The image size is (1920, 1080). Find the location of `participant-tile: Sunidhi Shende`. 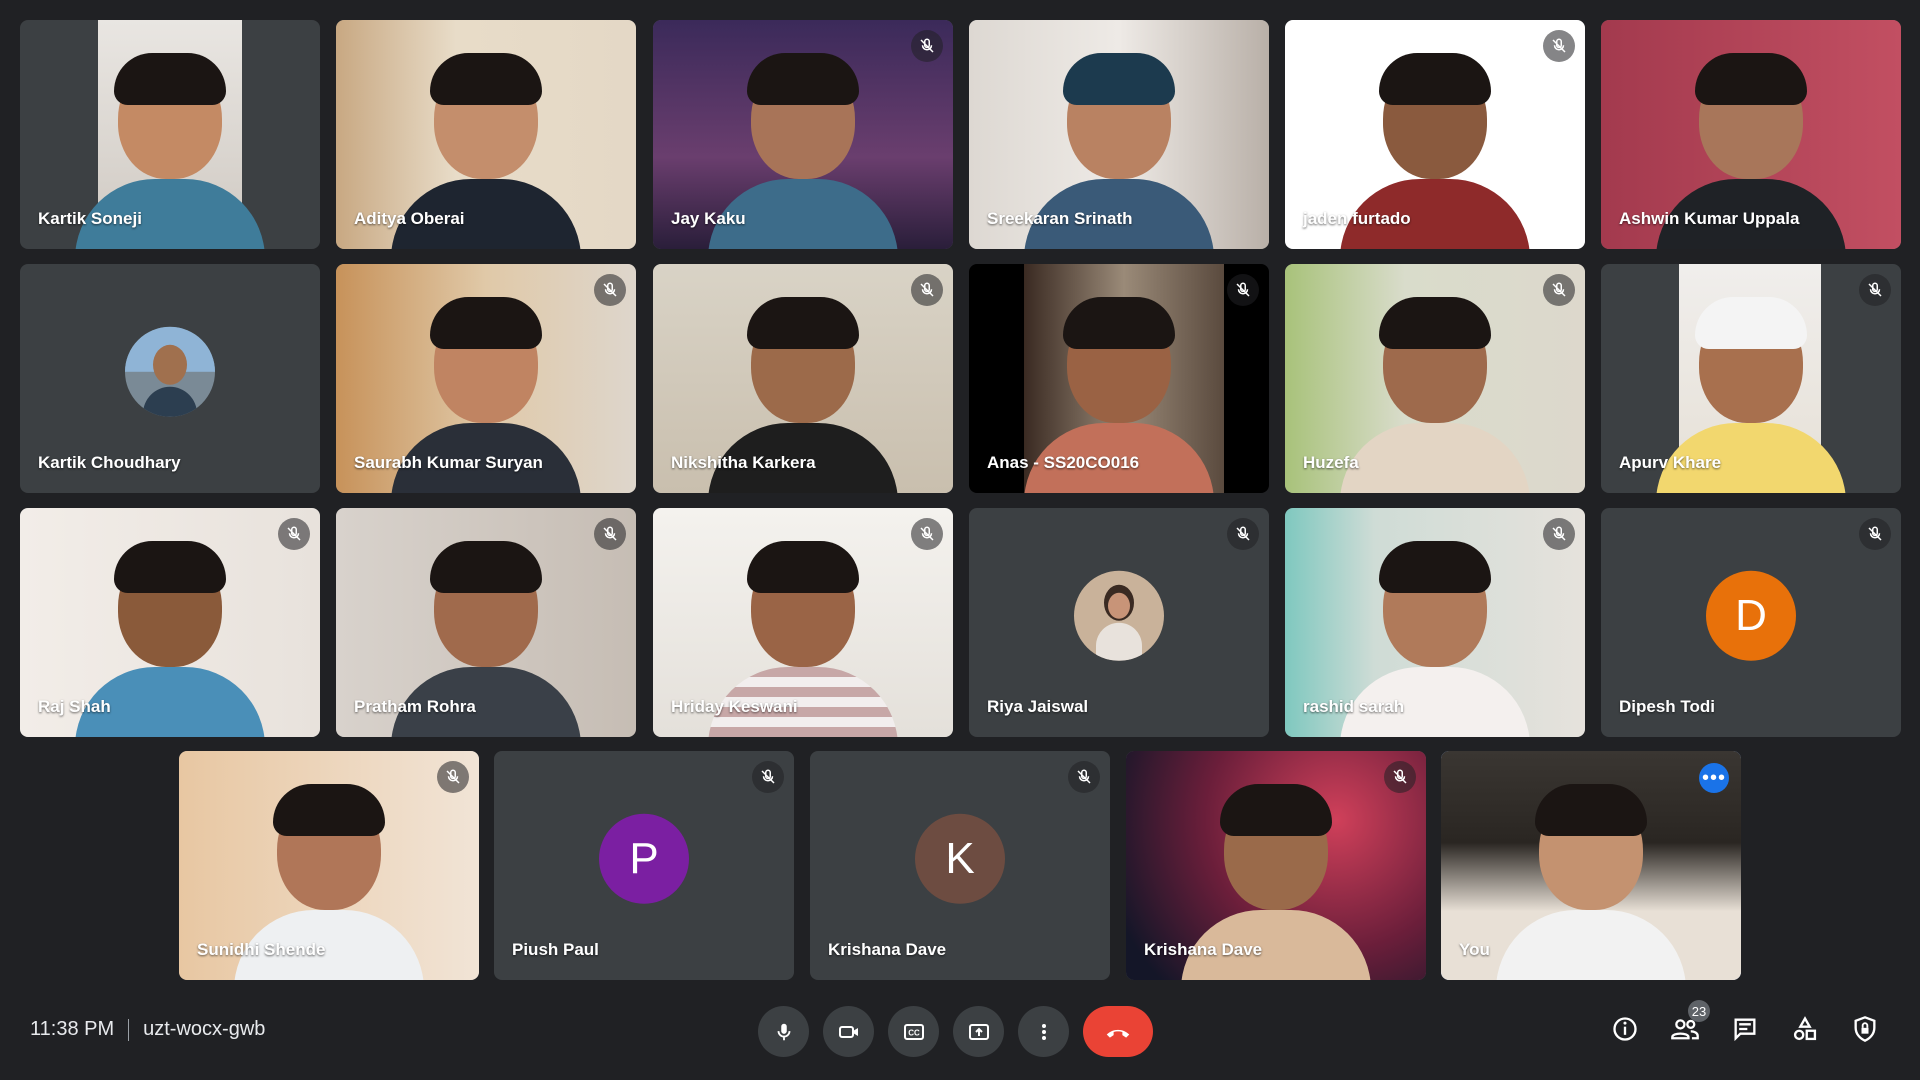

participant-tile: Sunidhi Shende is located at coordinates (329, 865).